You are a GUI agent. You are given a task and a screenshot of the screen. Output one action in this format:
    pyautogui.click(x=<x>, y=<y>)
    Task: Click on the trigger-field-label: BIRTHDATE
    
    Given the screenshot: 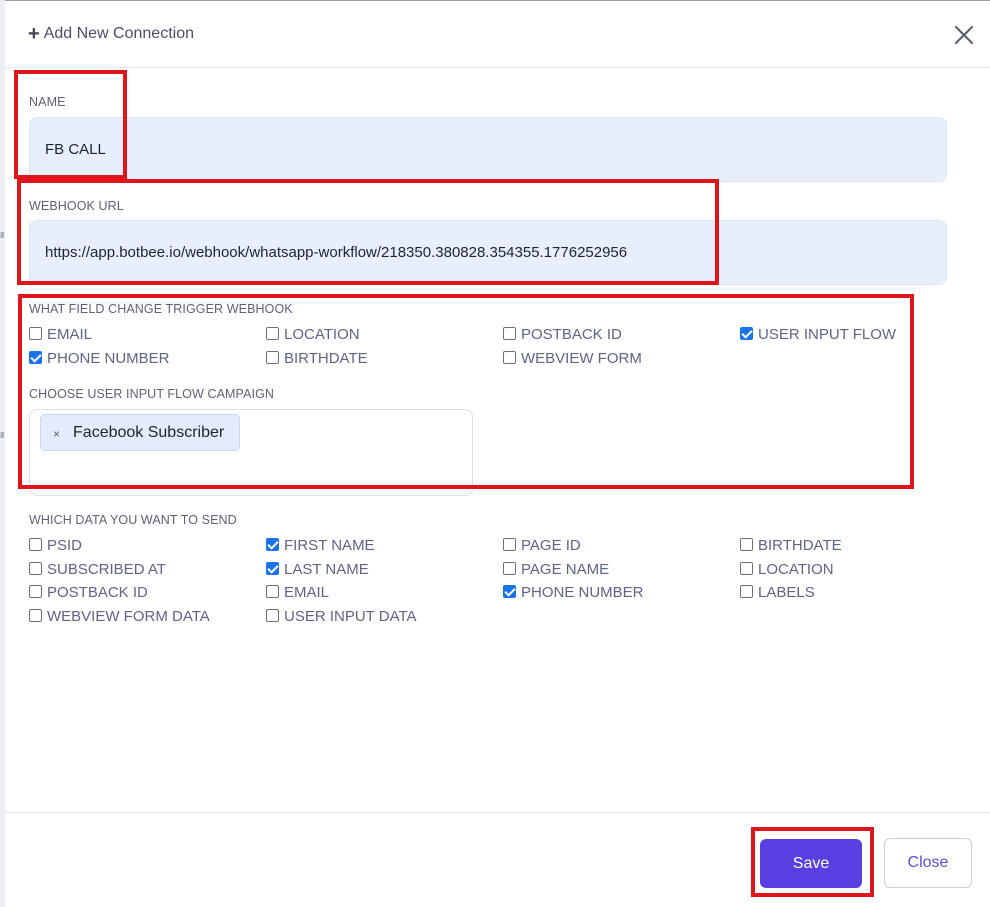 What is the action you would take?
    pyautogui.click(x=326, y=358)
    